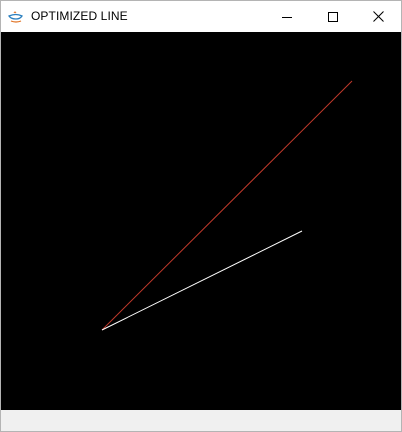 The height and width of the screenshot is (432, 402). I want to click on java-coffee-cup-icon, so click(16, 16).